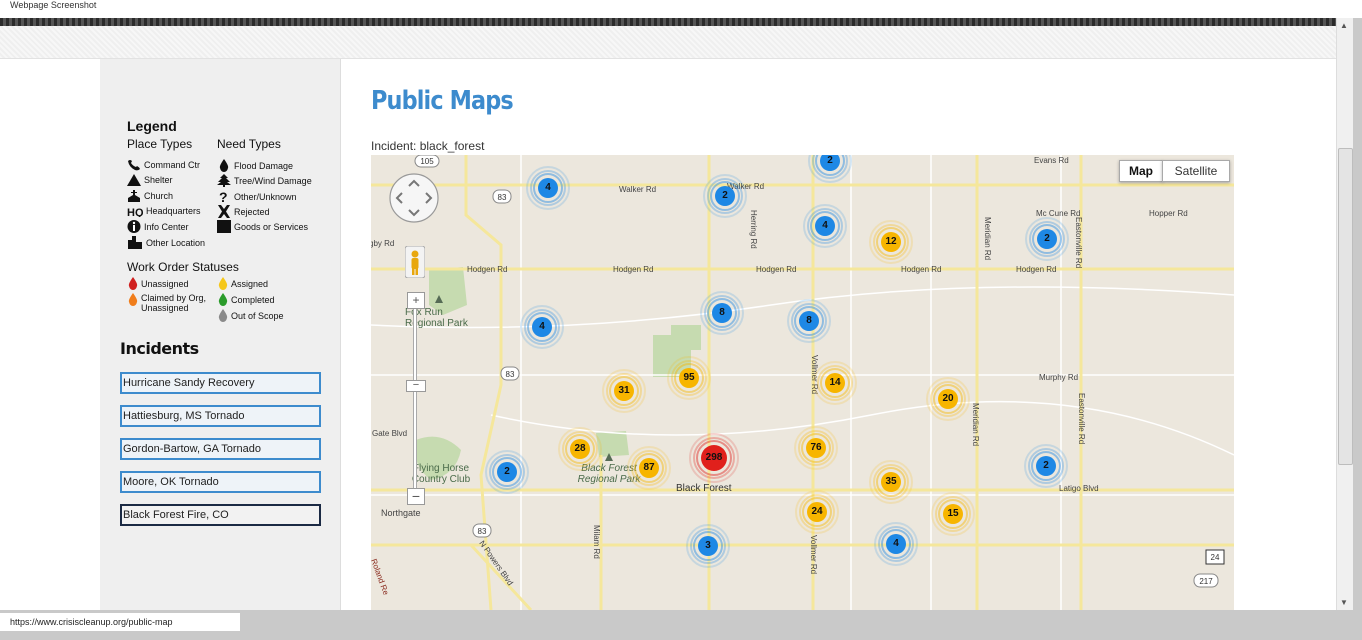  Describe the element at coordinates (1196, 171) in the screenshot. I see `map-type-satellite-button: Satellite` at that location.